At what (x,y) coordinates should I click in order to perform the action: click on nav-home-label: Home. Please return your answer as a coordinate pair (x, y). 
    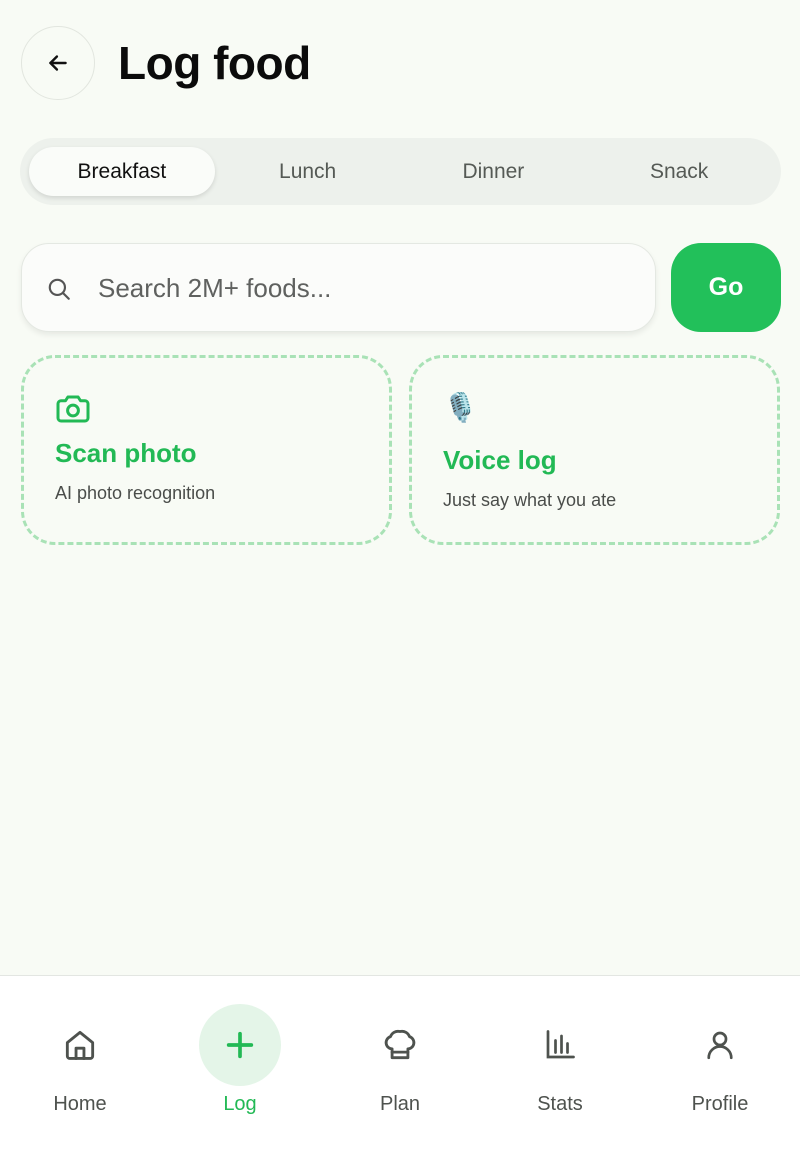
    Looking at the image, I should click on (80, 1104).